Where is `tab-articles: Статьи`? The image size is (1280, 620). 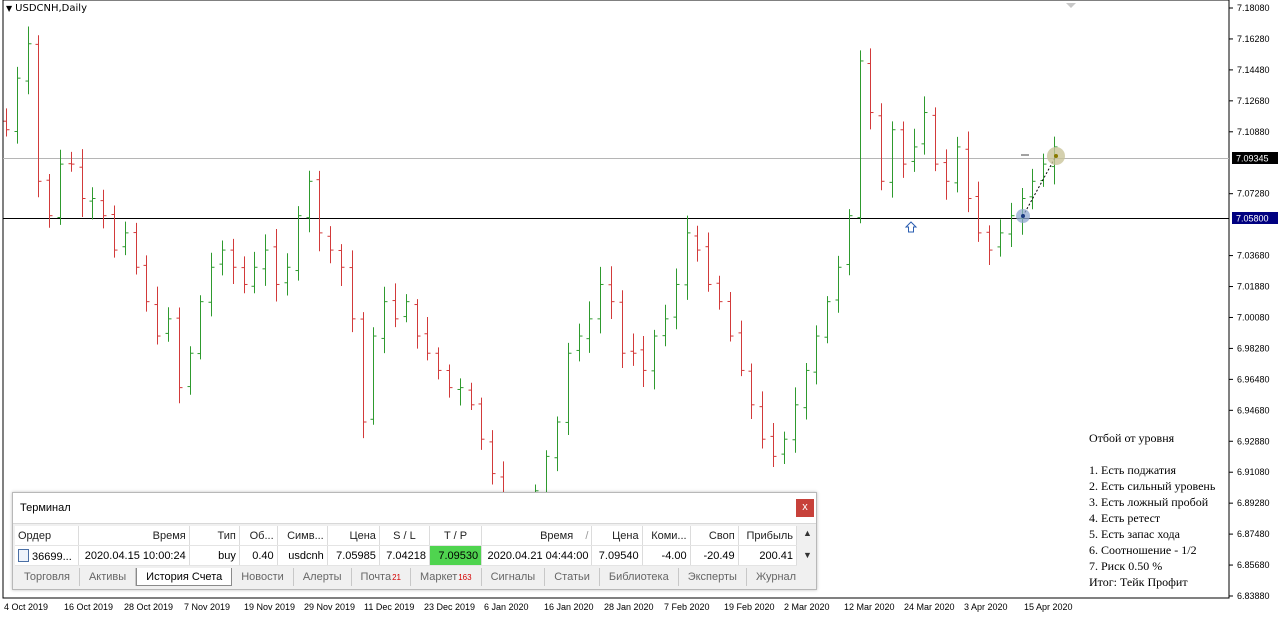 tab-articles: Статьи is located at coordinates (572, 577).